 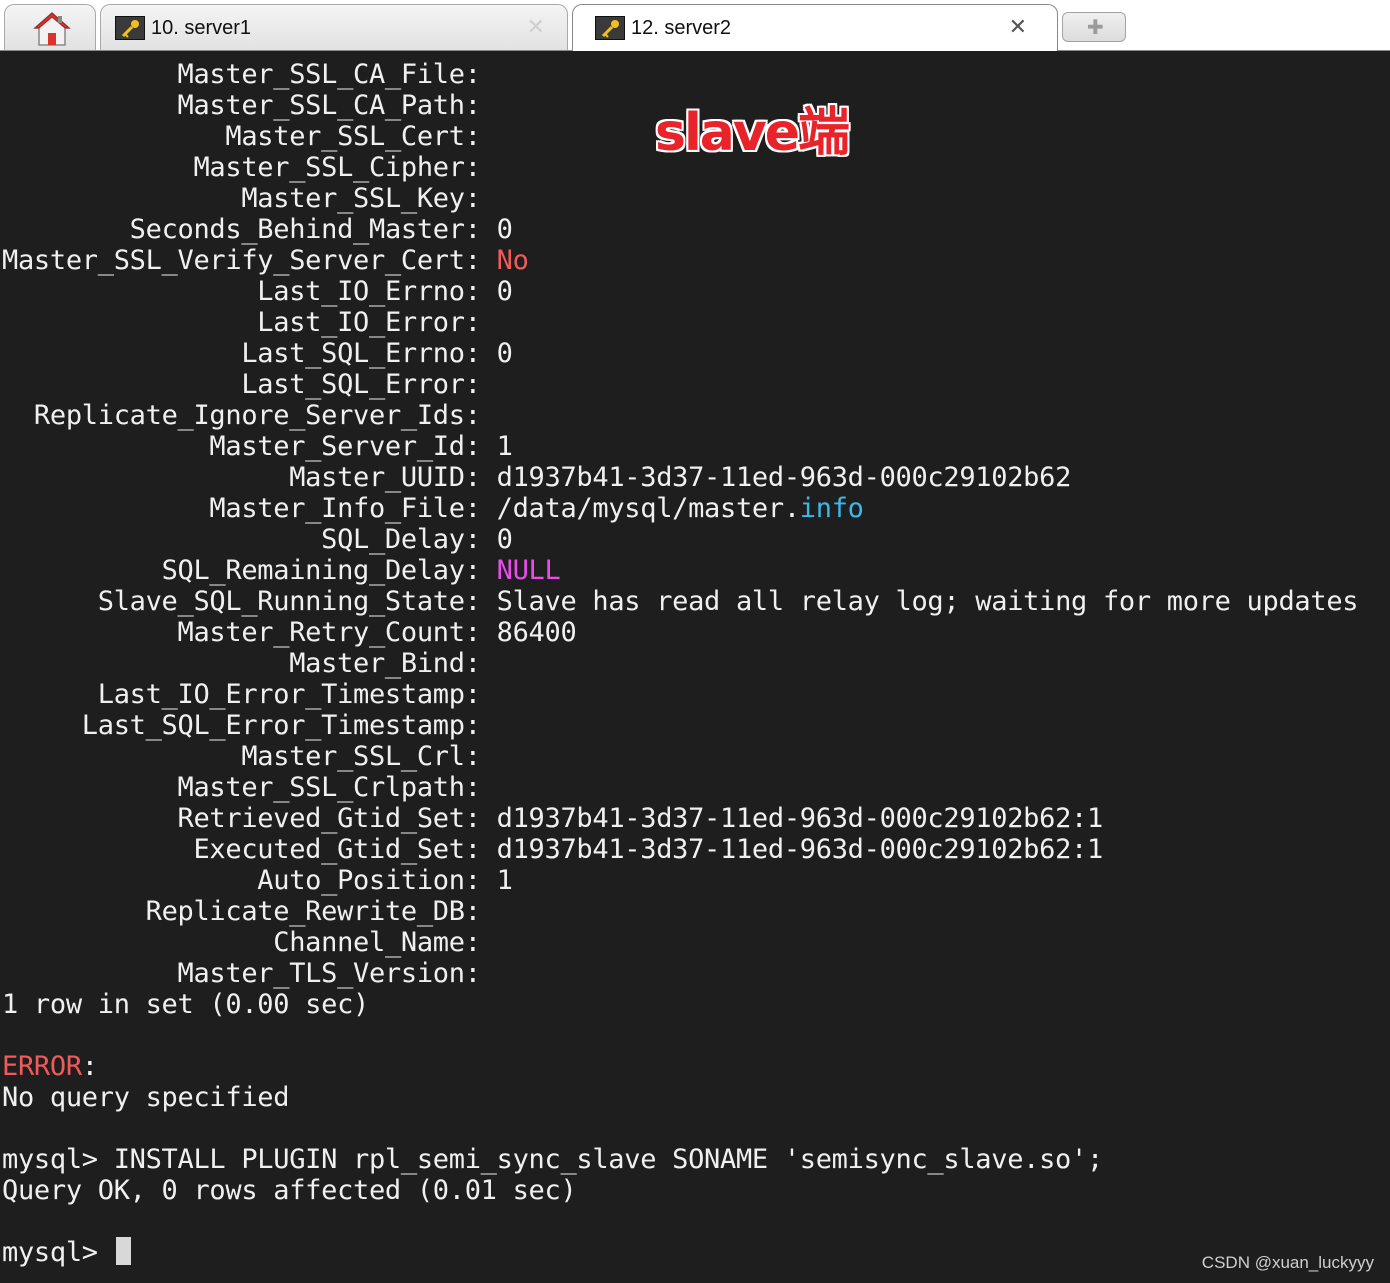 I want to click on field-key: Last_SQL_Errno, so click(x=353, y=353).